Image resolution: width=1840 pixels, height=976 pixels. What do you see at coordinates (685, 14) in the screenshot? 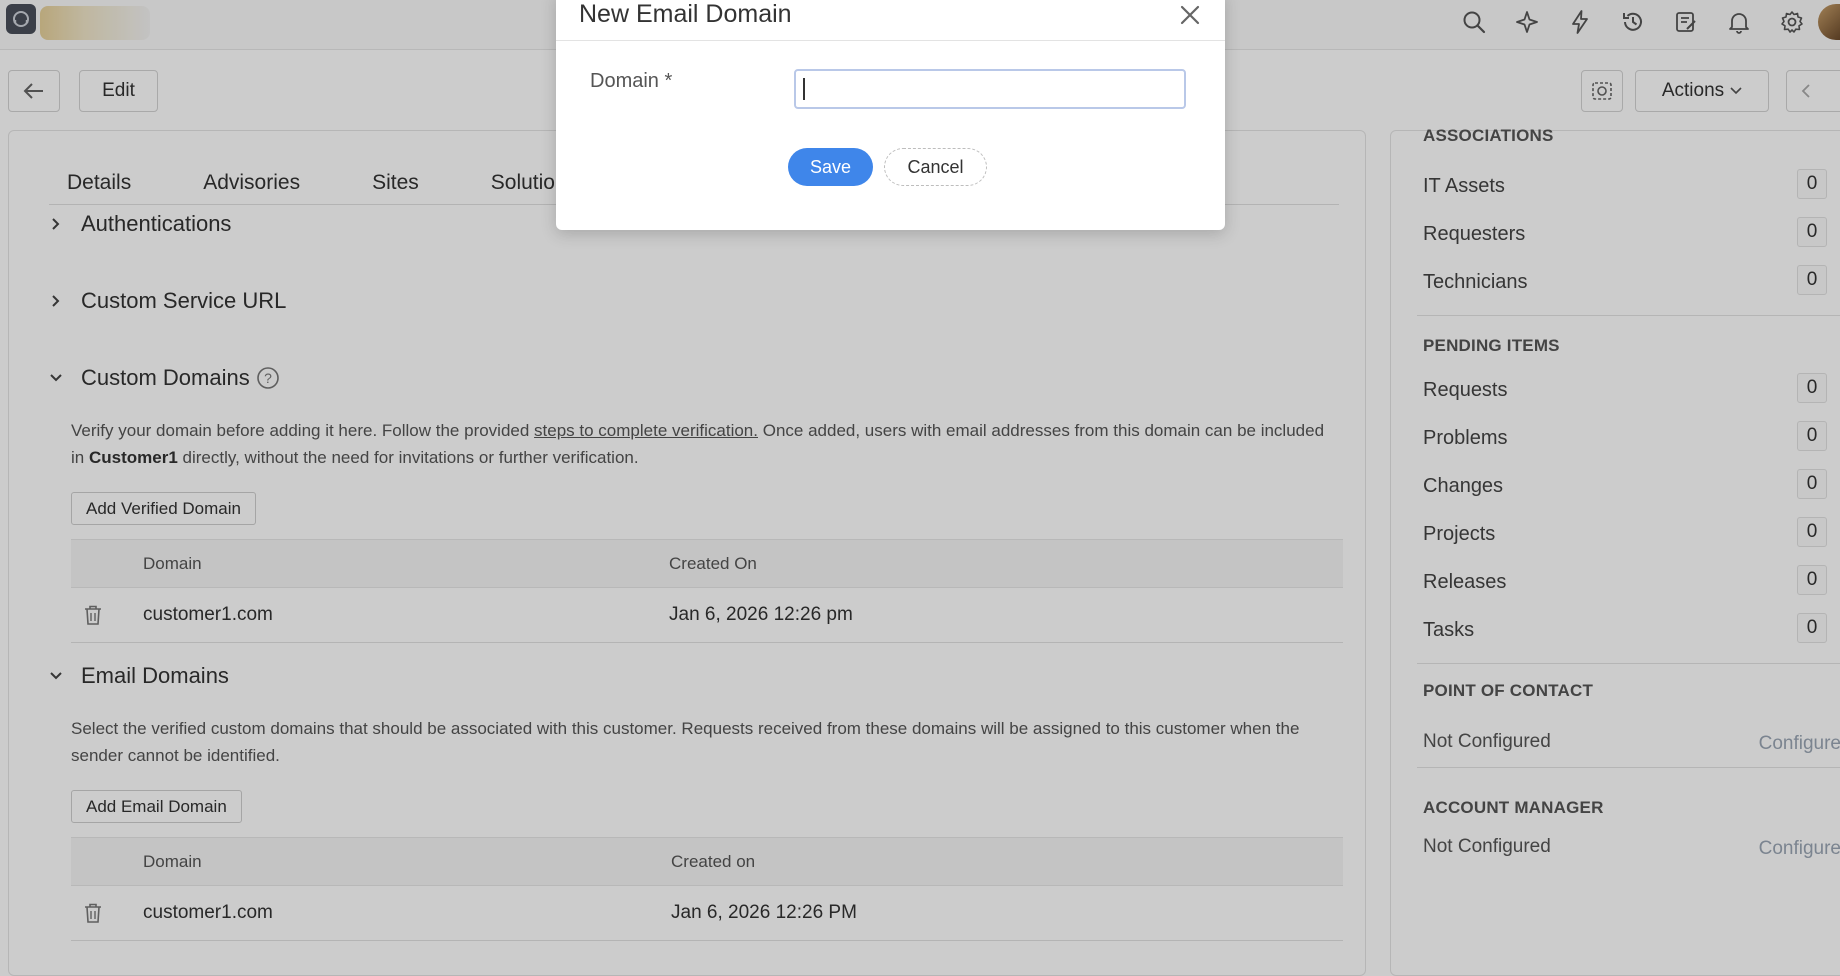
I see `dialog-title: New Email Domain` at bounding box center [685, 14].